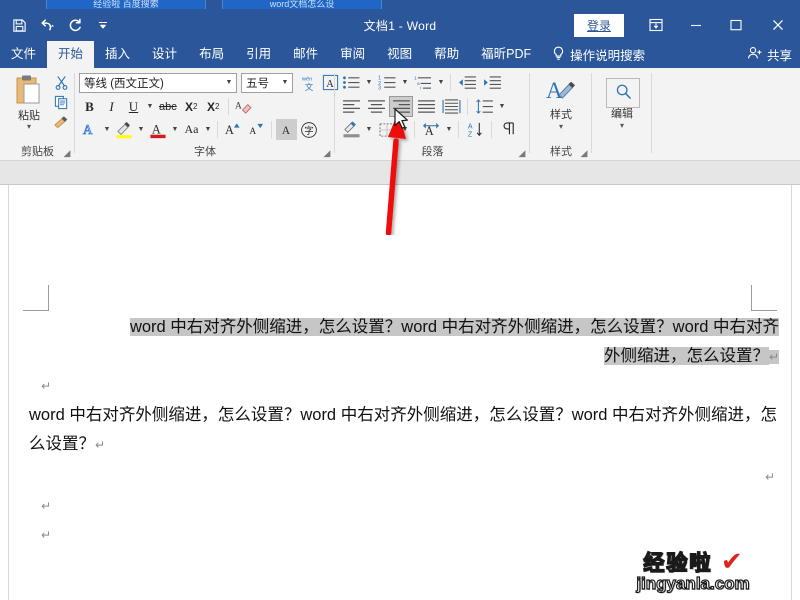 The image size is (800, 600). What do you see at coordinates (404, 386) in the screenshot?
I see `empty-paragraph-1: ↵` at bounding box center [404, 386].